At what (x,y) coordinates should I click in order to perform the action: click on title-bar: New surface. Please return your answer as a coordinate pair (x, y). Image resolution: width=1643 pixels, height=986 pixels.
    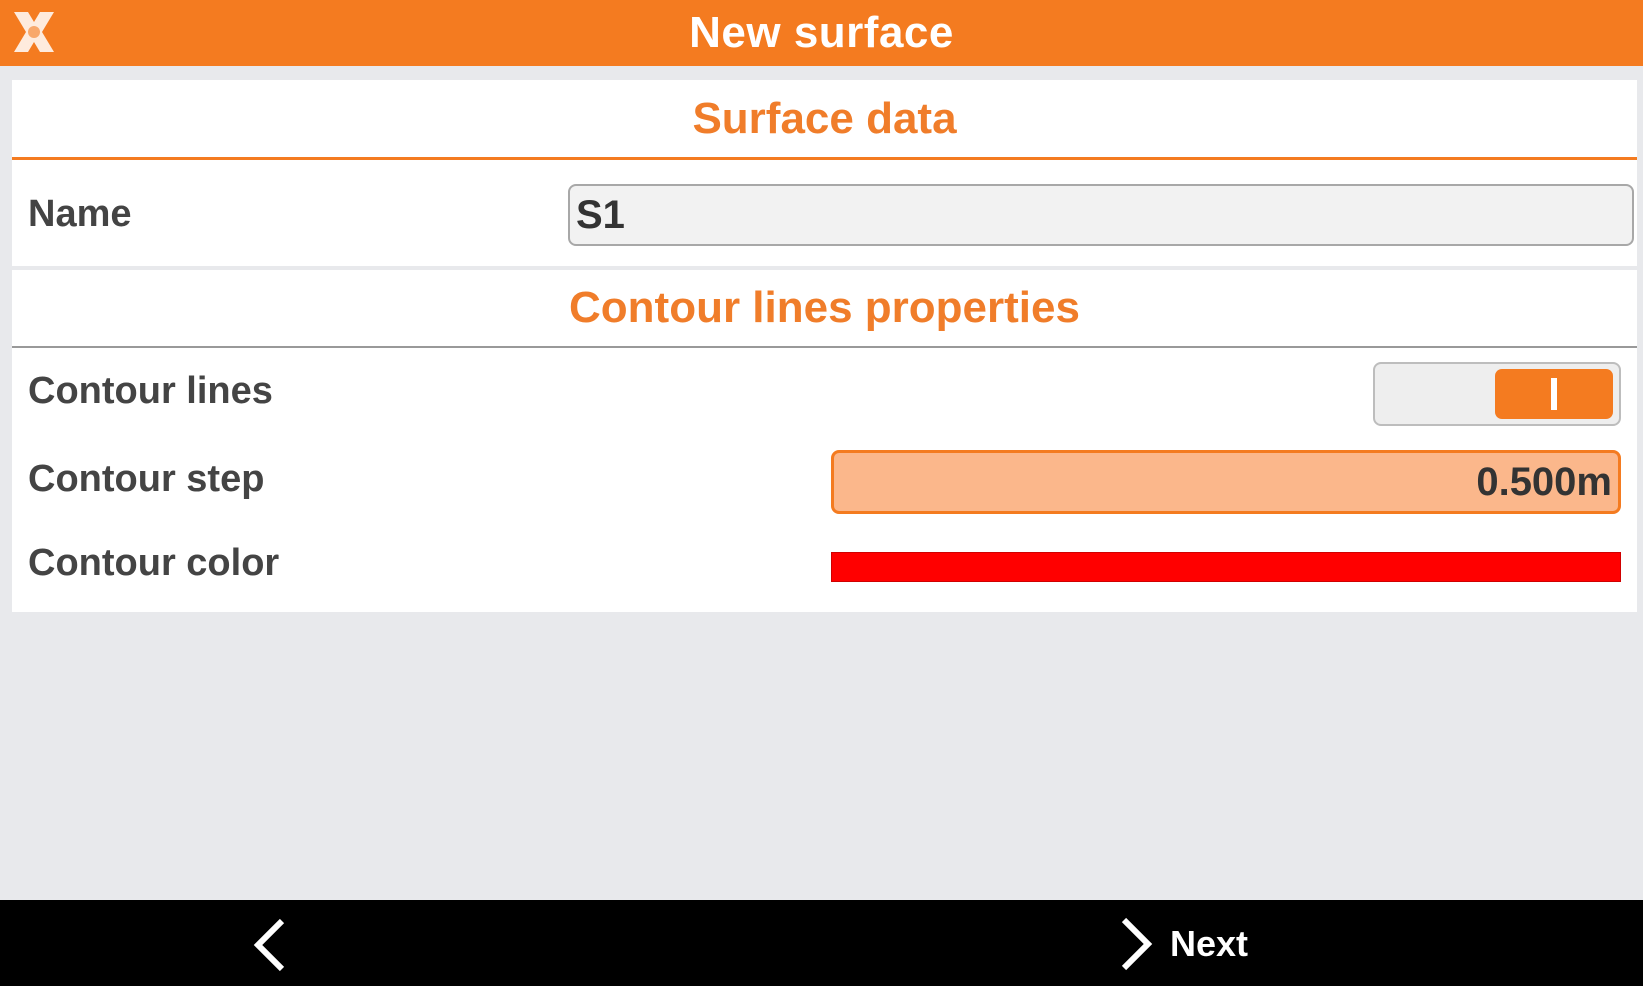
    Looking at the image, I should click on (821, 33).